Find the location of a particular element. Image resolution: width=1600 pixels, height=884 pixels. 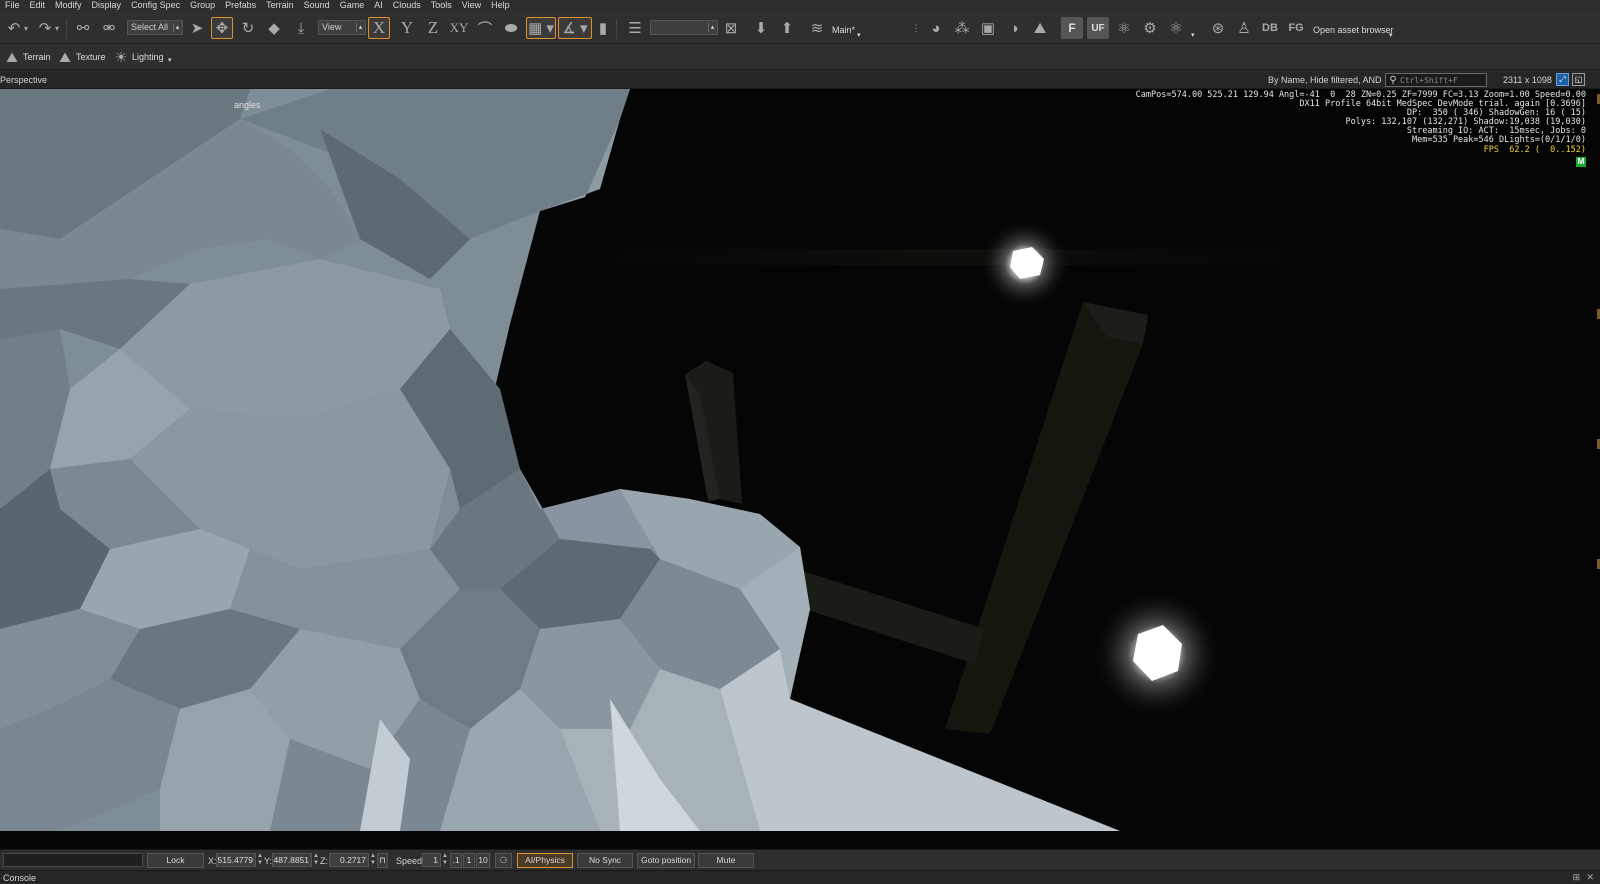

y-spinner: ▲ ▼ is located at coordinates (316, 860).